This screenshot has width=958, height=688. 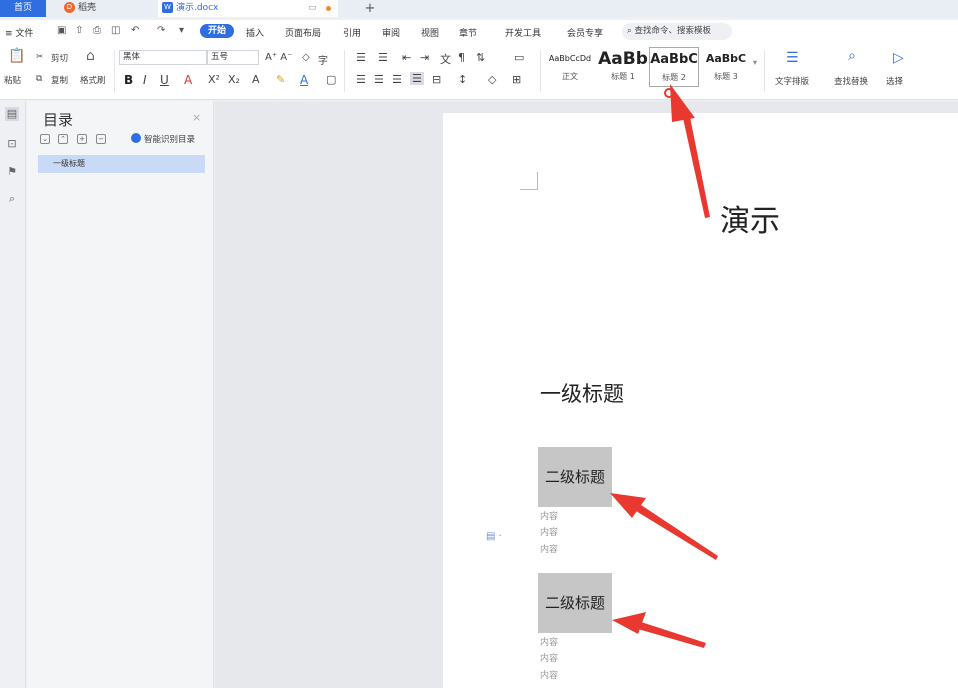 What do you see at coordinates (383, 57) in the screenshot?
I see `numbered-list-icon: ☰` at bounding box center [383, 57].